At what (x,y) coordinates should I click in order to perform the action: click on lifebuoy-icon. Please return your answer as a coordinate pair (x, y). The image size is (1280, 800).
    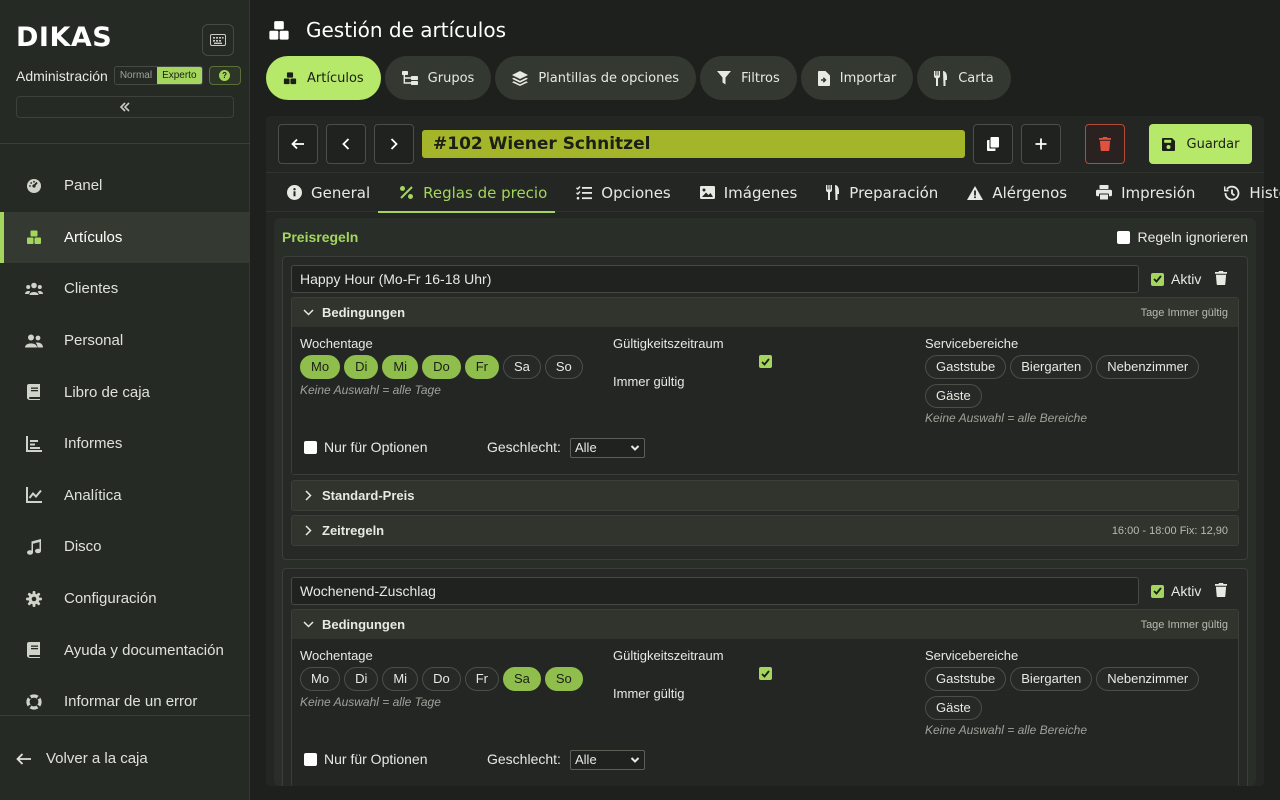
    Looking at the image, I should click on (34, 702).